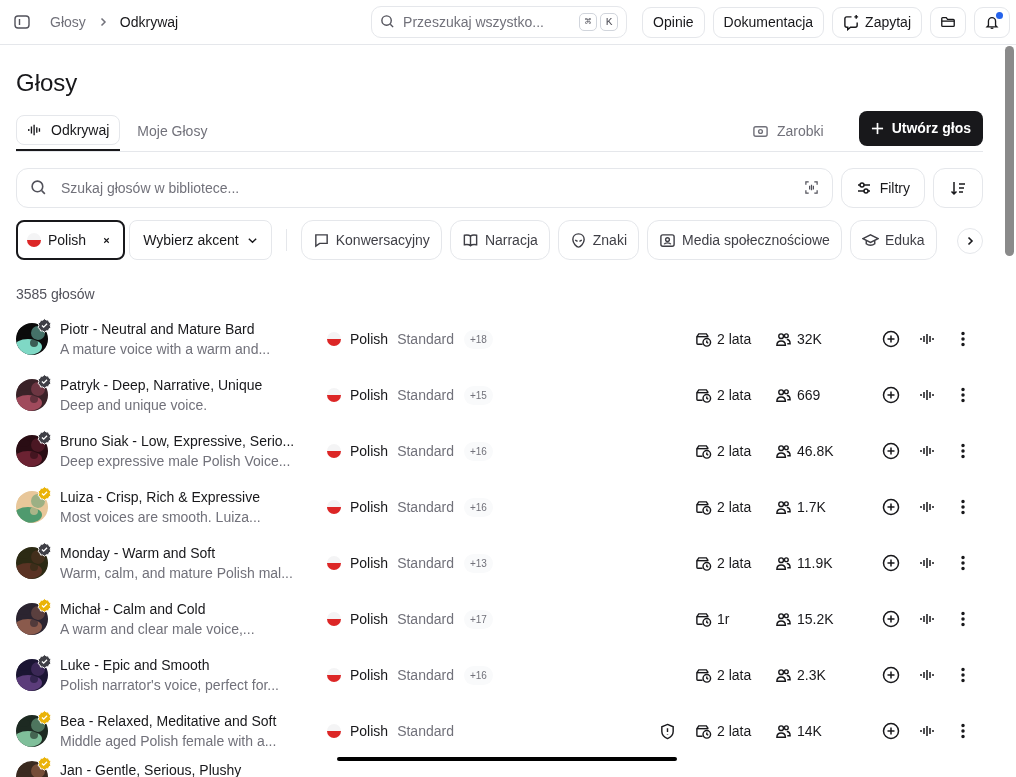 The width and height of the screenshot is (1016, 777). Describe the element at coordinates (22, 22) in the screenshot. I see `sidebar-toggle-icon` at that location.